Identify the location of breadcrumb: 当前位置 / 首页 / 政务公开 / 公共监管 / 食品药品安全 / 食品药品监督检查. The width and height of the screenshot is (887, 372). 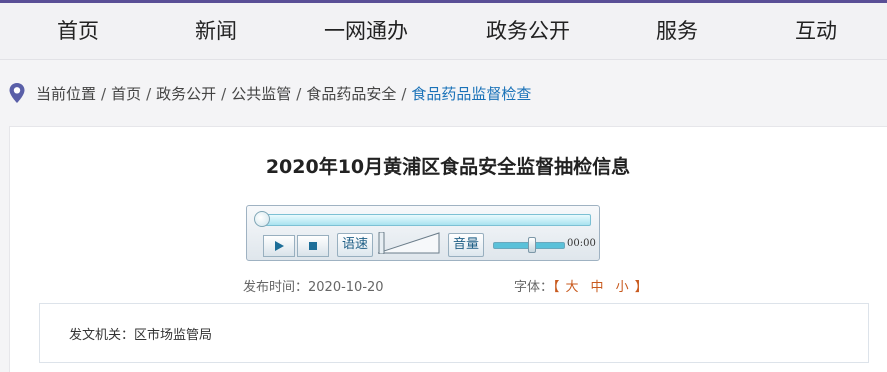
(283, 94).